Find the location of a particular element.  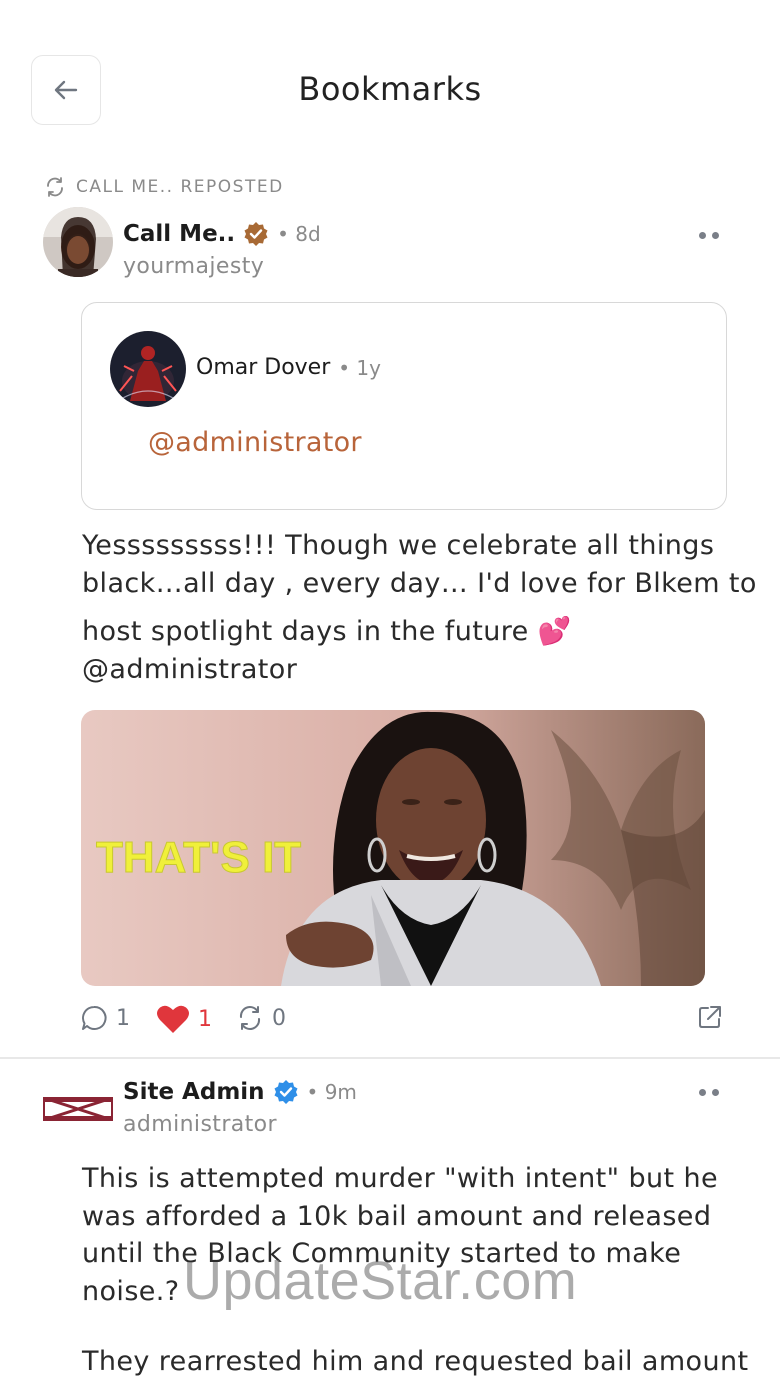

repost-button: 0 is located at coordinates (261, 1018).